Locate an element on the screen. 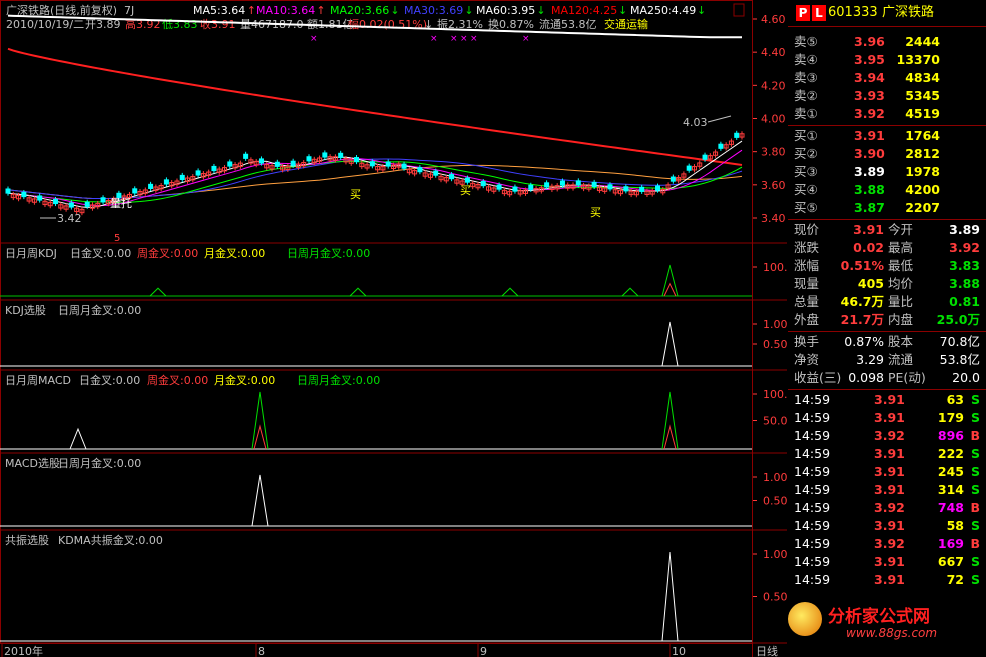 Image resolution: width=986 pixels, height=657 pixels. ask-row: 卖② 3.93 5345 is located at coordinates (887, 96).